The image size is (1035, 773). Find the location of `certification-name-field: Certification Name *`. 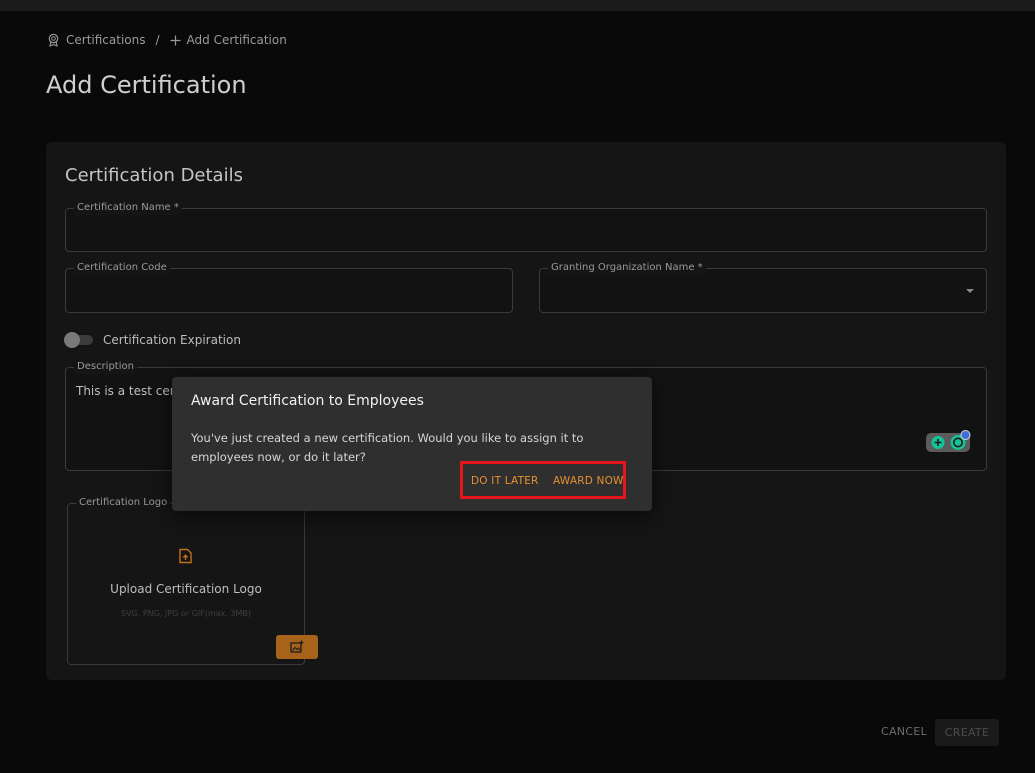

certification-name-field: Certification Name * is located at coordinates (526, 226).